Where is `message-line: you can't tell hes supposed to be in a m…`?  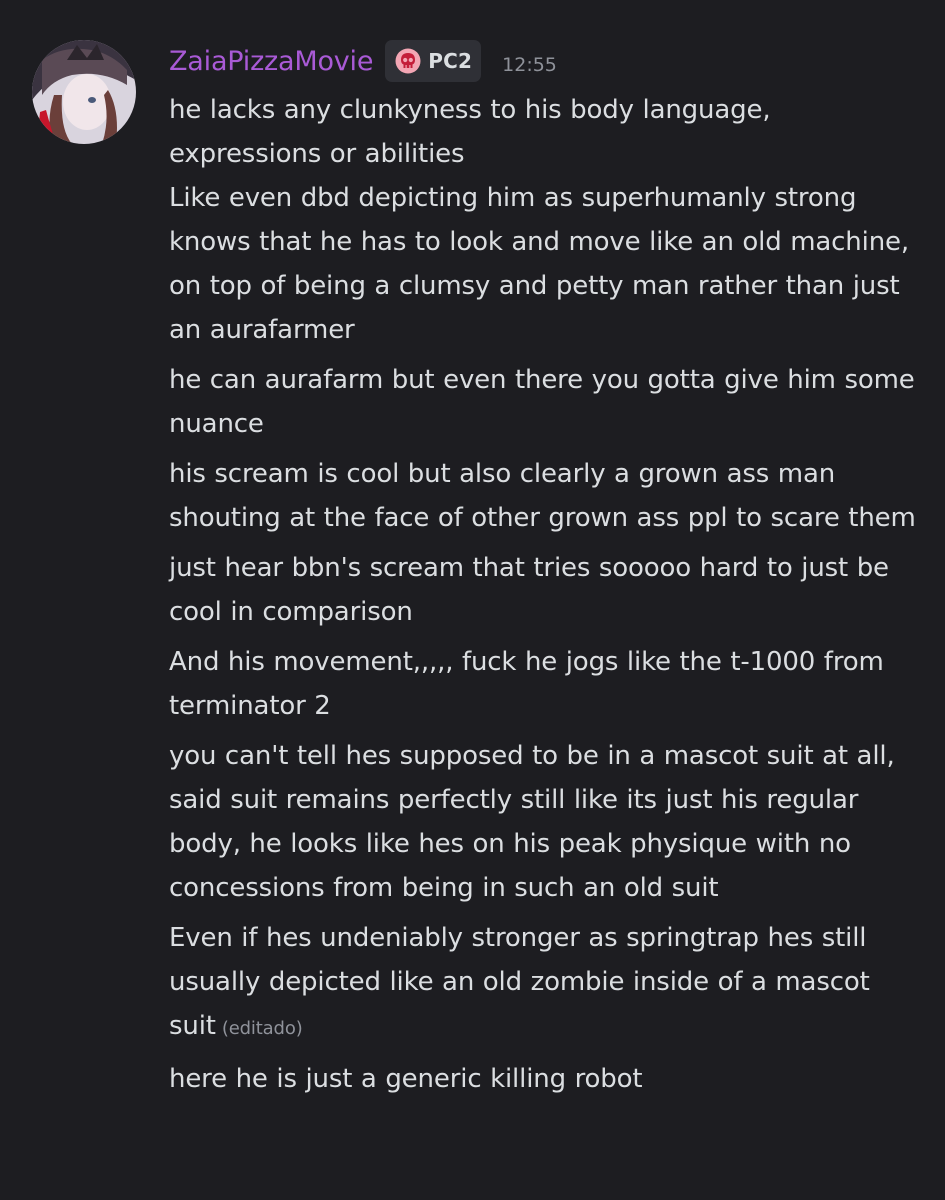
message-line: you can't tell hes supposed to be in a m… is located at coordinates (549, 822).